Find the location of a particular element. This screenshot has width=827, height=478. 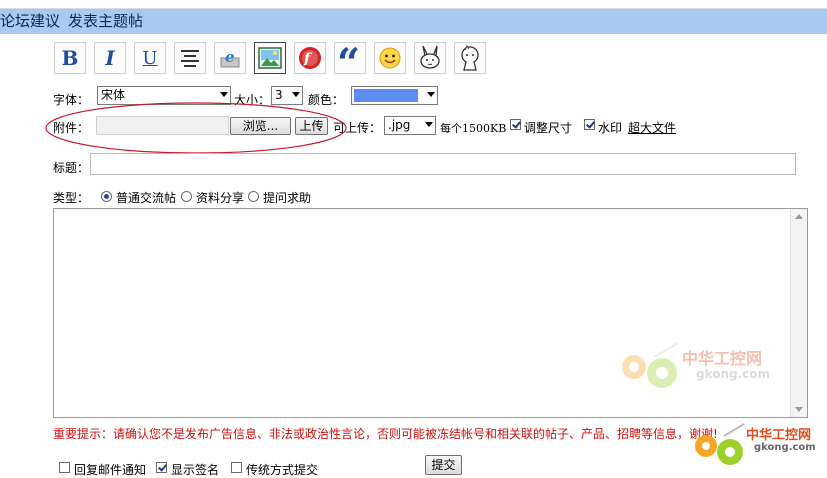

corner-watermark-cn: 中华工控网 is located at coordinates (779, 435).